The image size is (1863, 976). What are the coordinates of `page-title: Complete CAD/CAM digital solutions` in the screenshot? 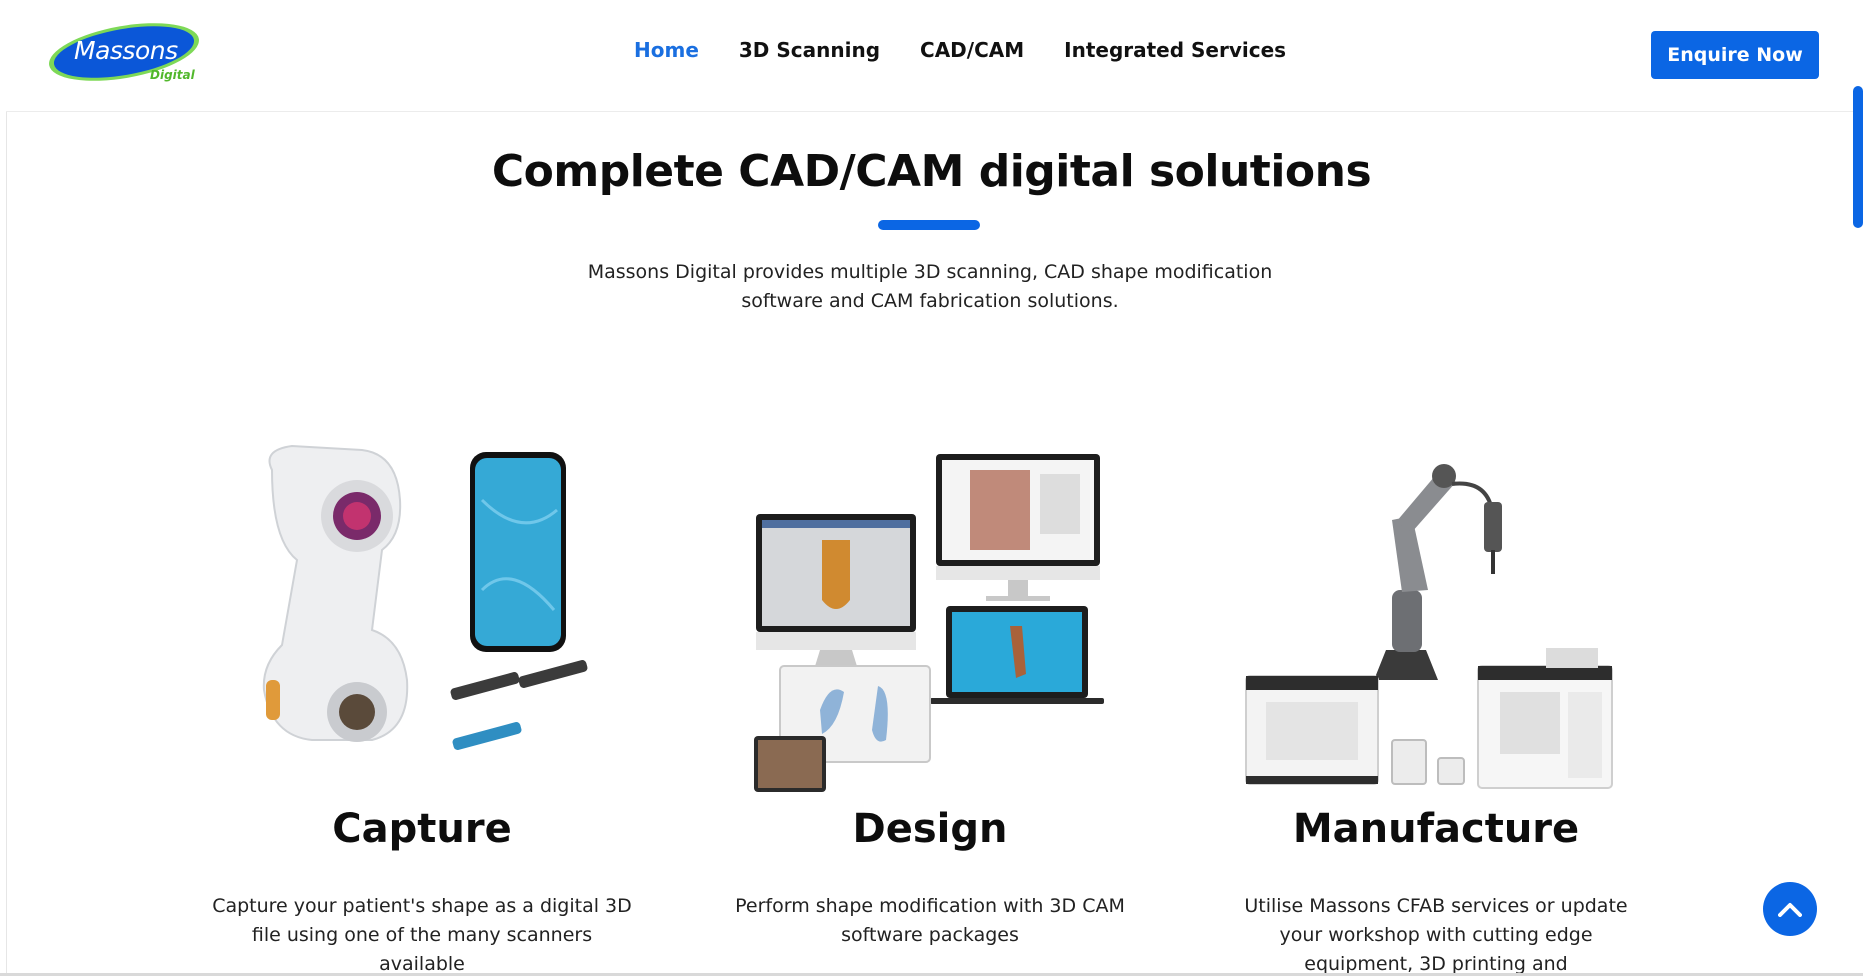 It's located at (931, 171).